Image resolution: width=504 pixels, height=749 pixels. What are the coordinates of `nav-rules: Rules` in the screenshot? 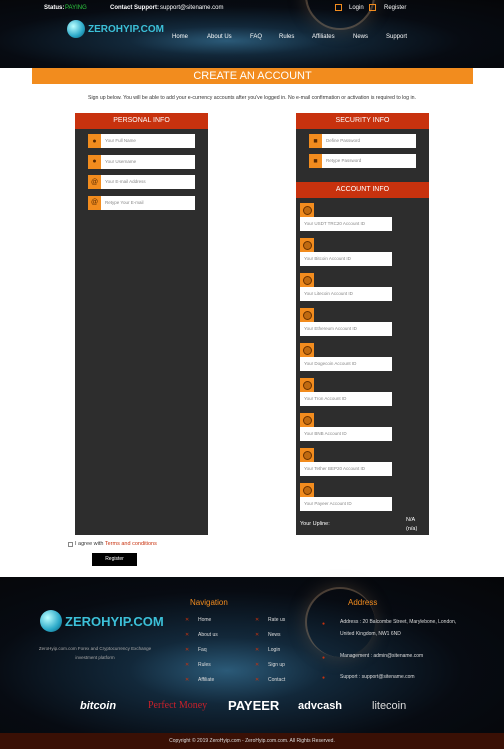 It's located at (286, 37).